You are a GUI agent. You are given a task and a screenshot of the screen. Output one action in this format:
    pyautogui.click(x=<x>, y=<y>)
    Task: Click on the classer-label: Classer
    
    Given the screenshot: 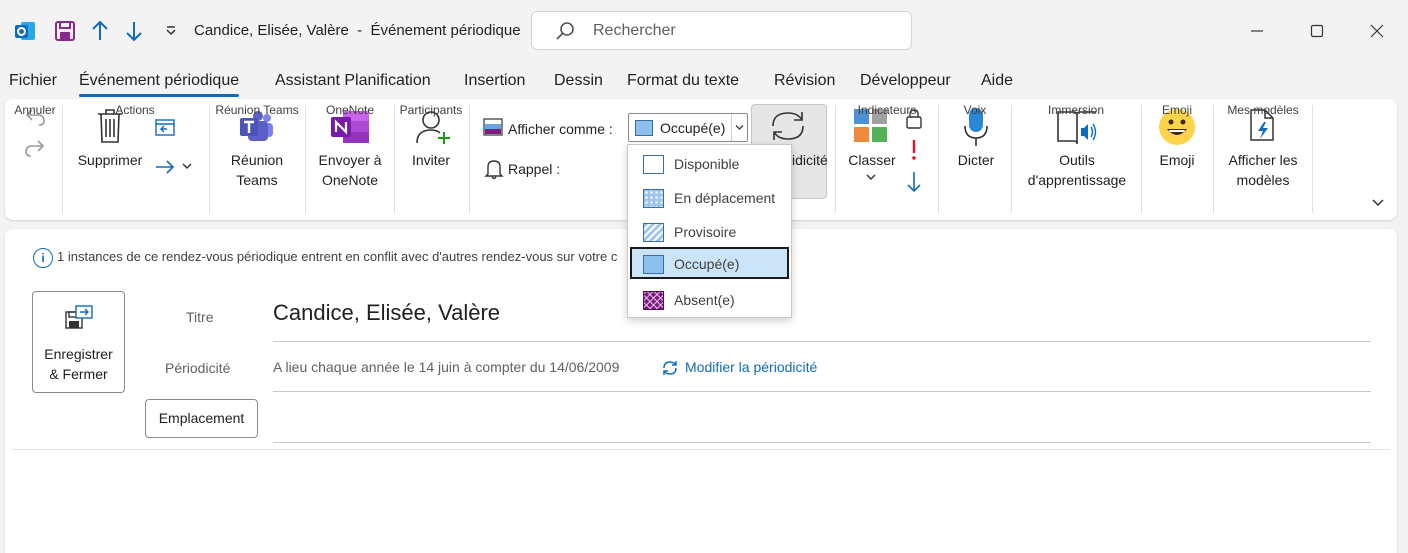 What is the action you would take?
    pyautogui.click(x=871, y=160)
    